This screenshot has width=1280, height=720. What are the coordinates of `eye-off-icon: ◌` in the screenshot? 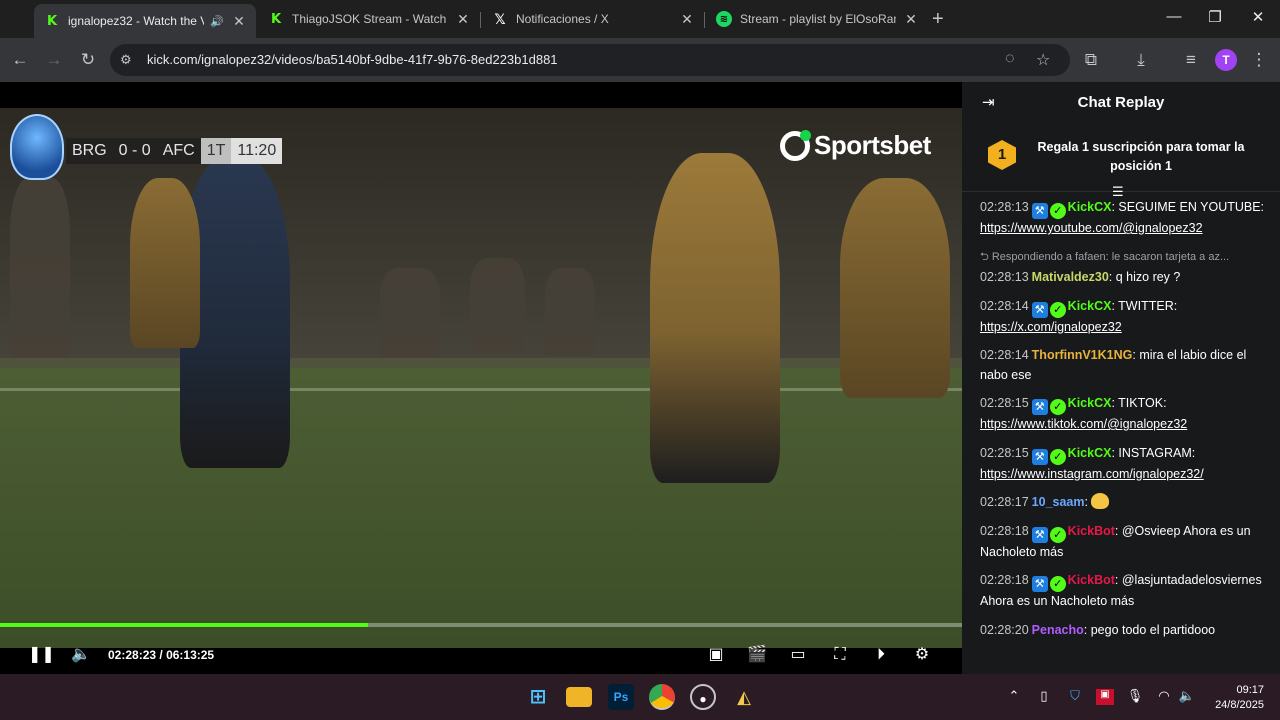 It's located at (1010, 59).